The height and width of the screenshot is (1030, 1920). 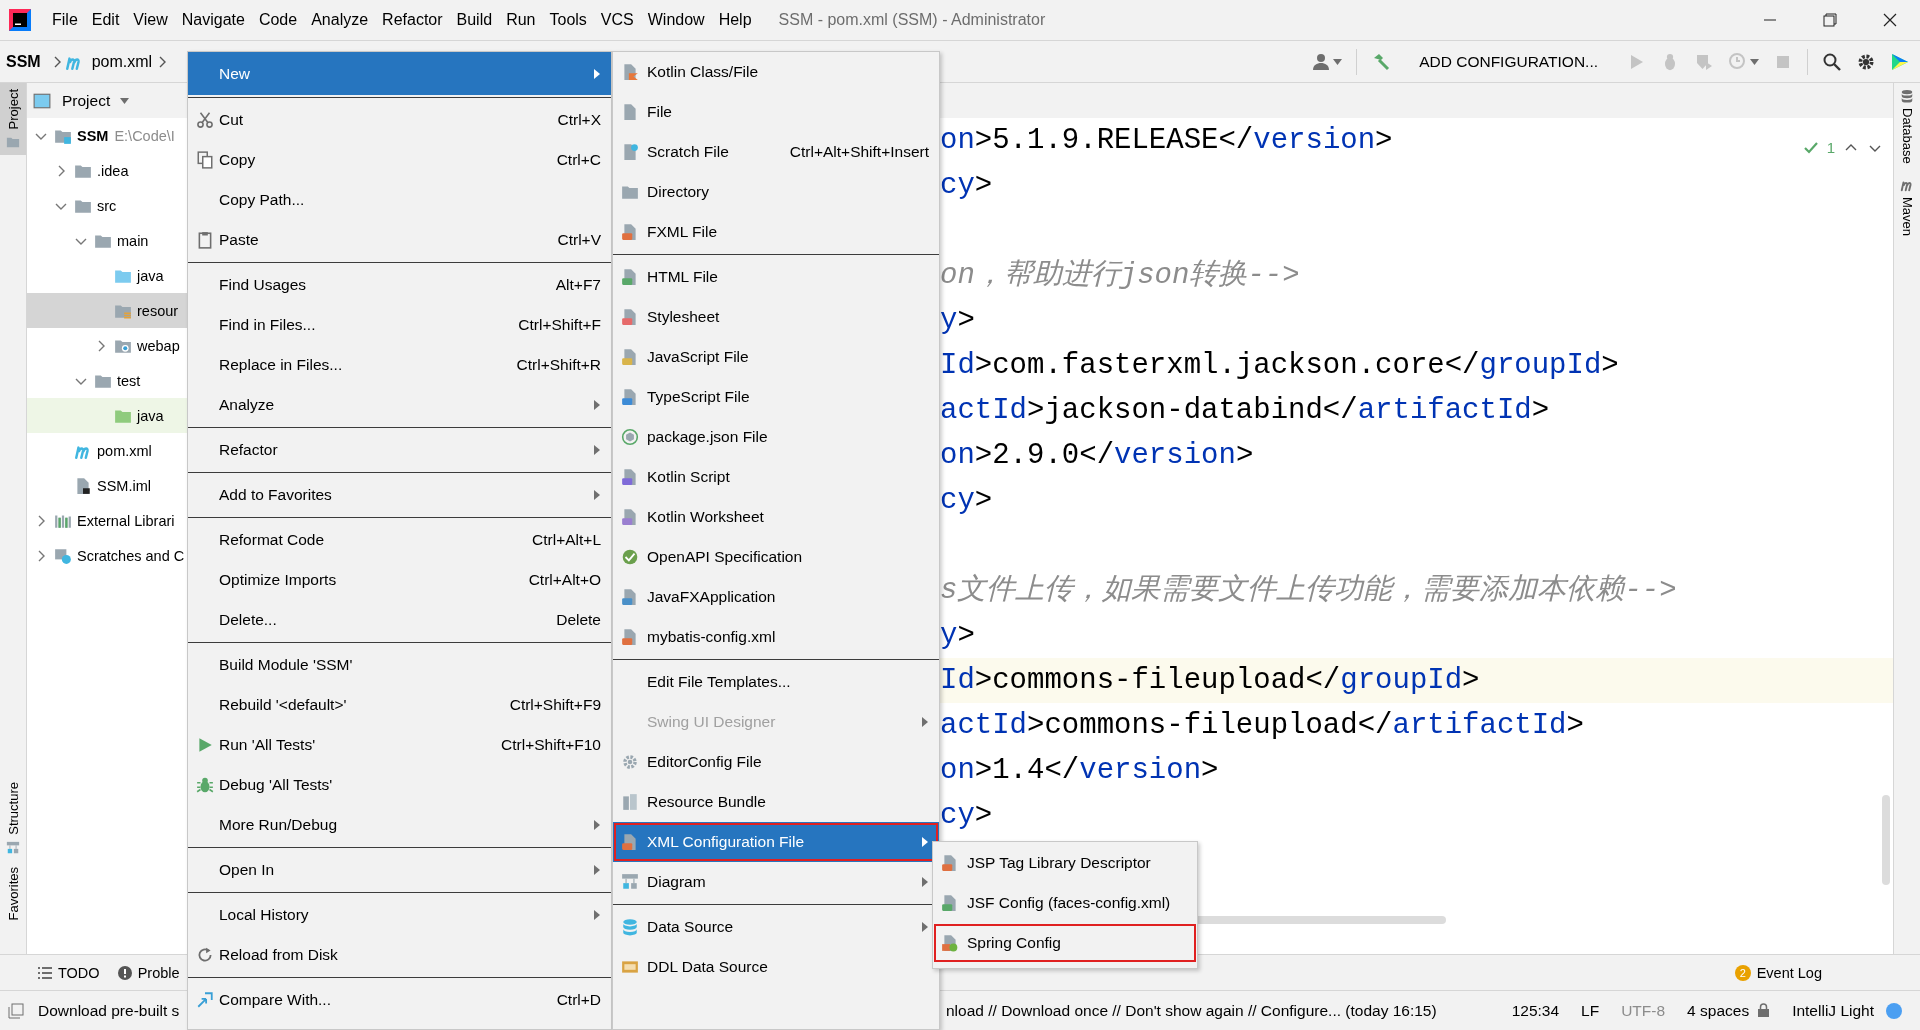 I want to click on menu-item: JavaFXApplication, so click(x=776, y=597).